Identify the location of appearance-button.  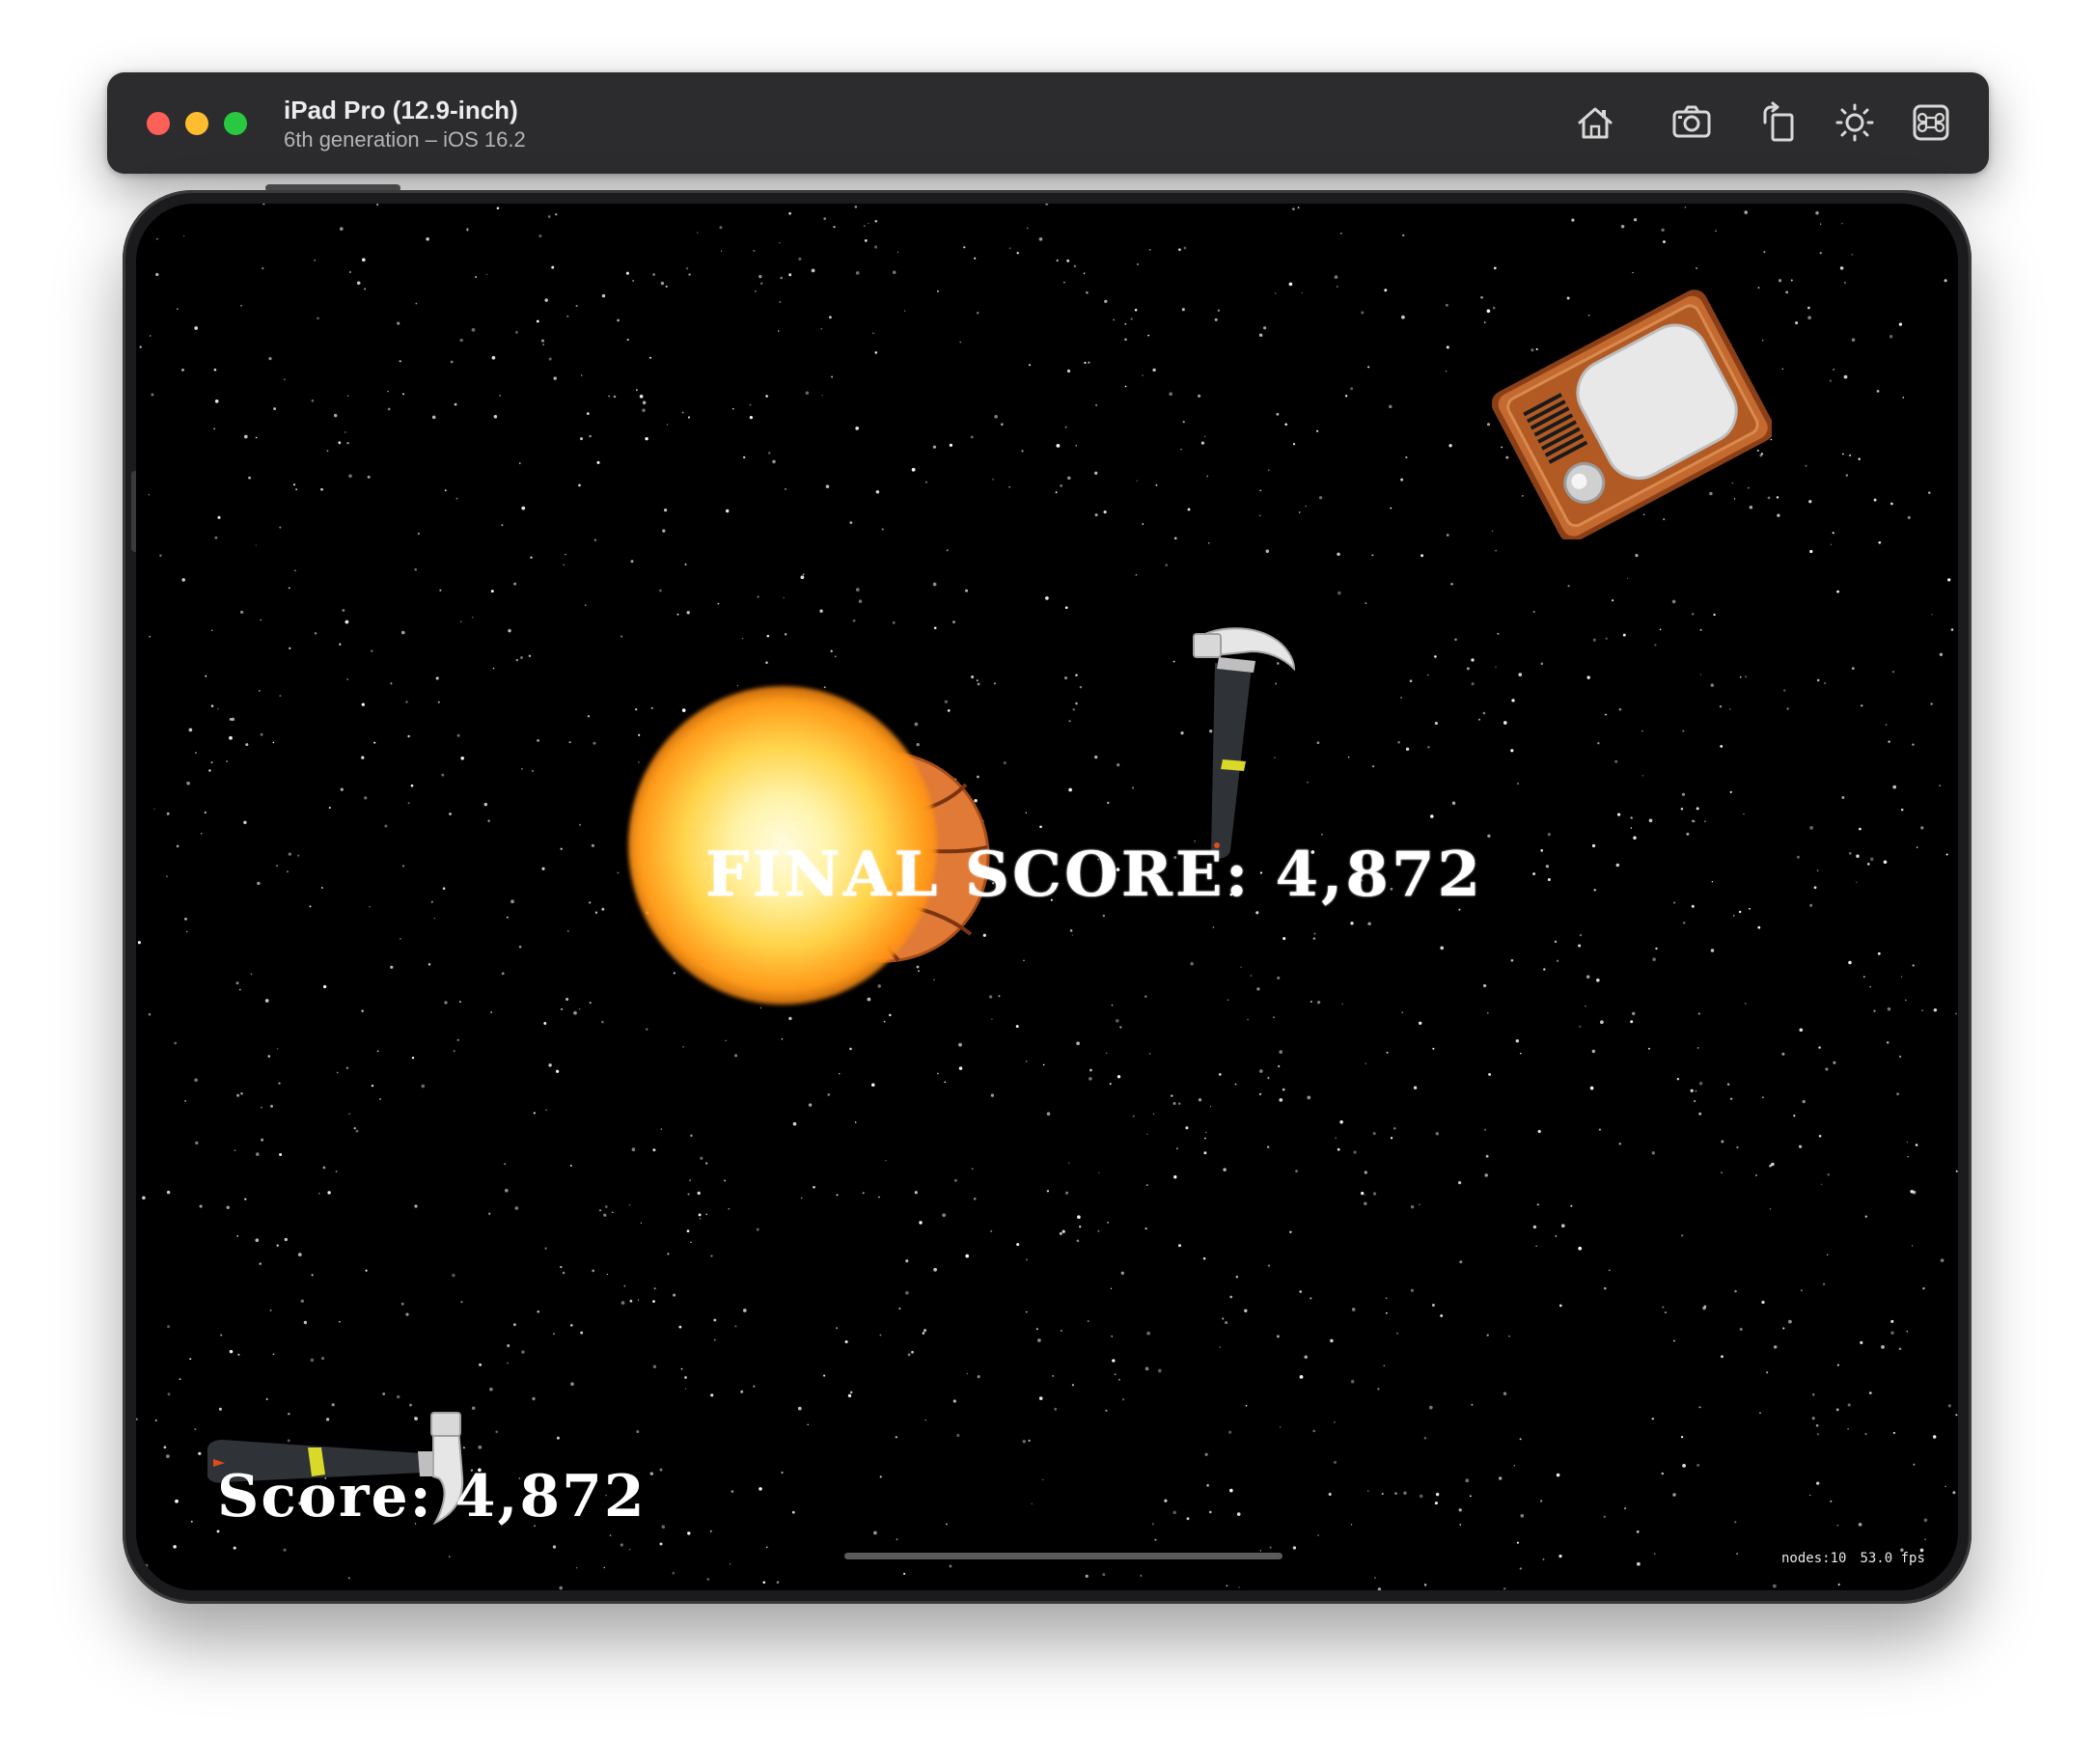
(1855, 122).